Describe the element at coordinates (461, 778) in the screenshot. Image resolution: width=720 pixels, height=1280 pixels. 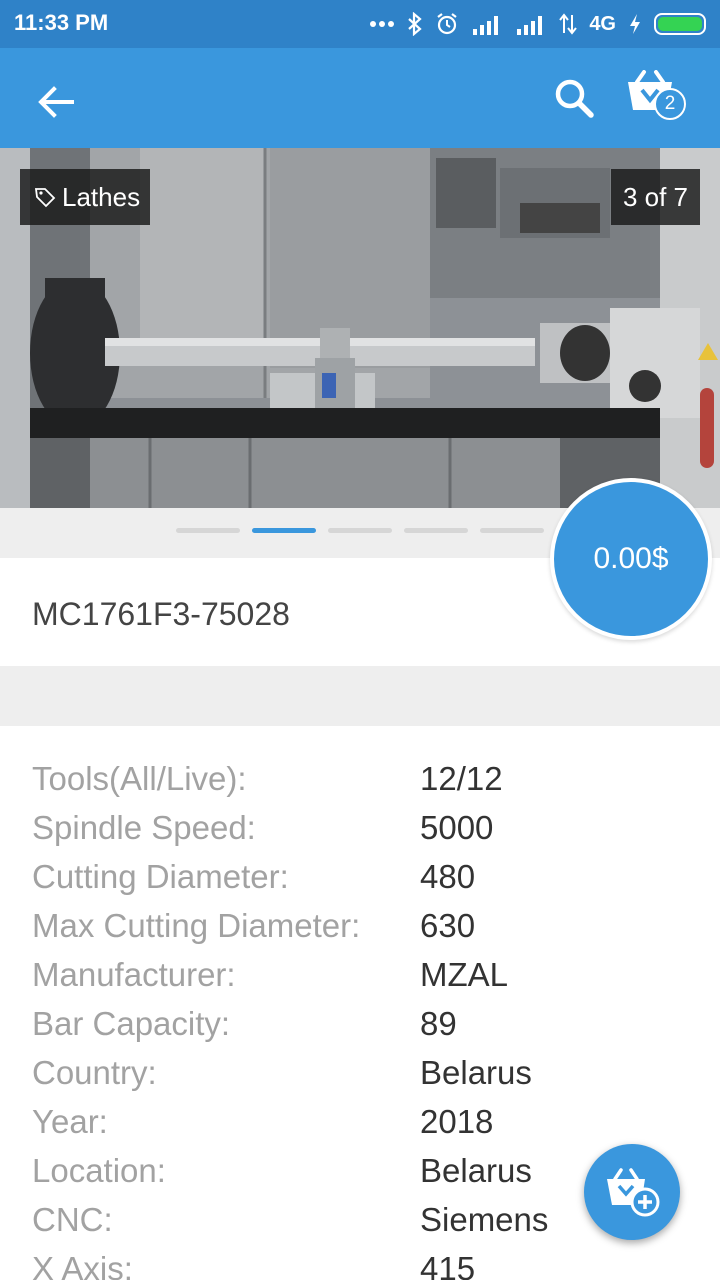
I see `spec-value: 12/12` at that location.